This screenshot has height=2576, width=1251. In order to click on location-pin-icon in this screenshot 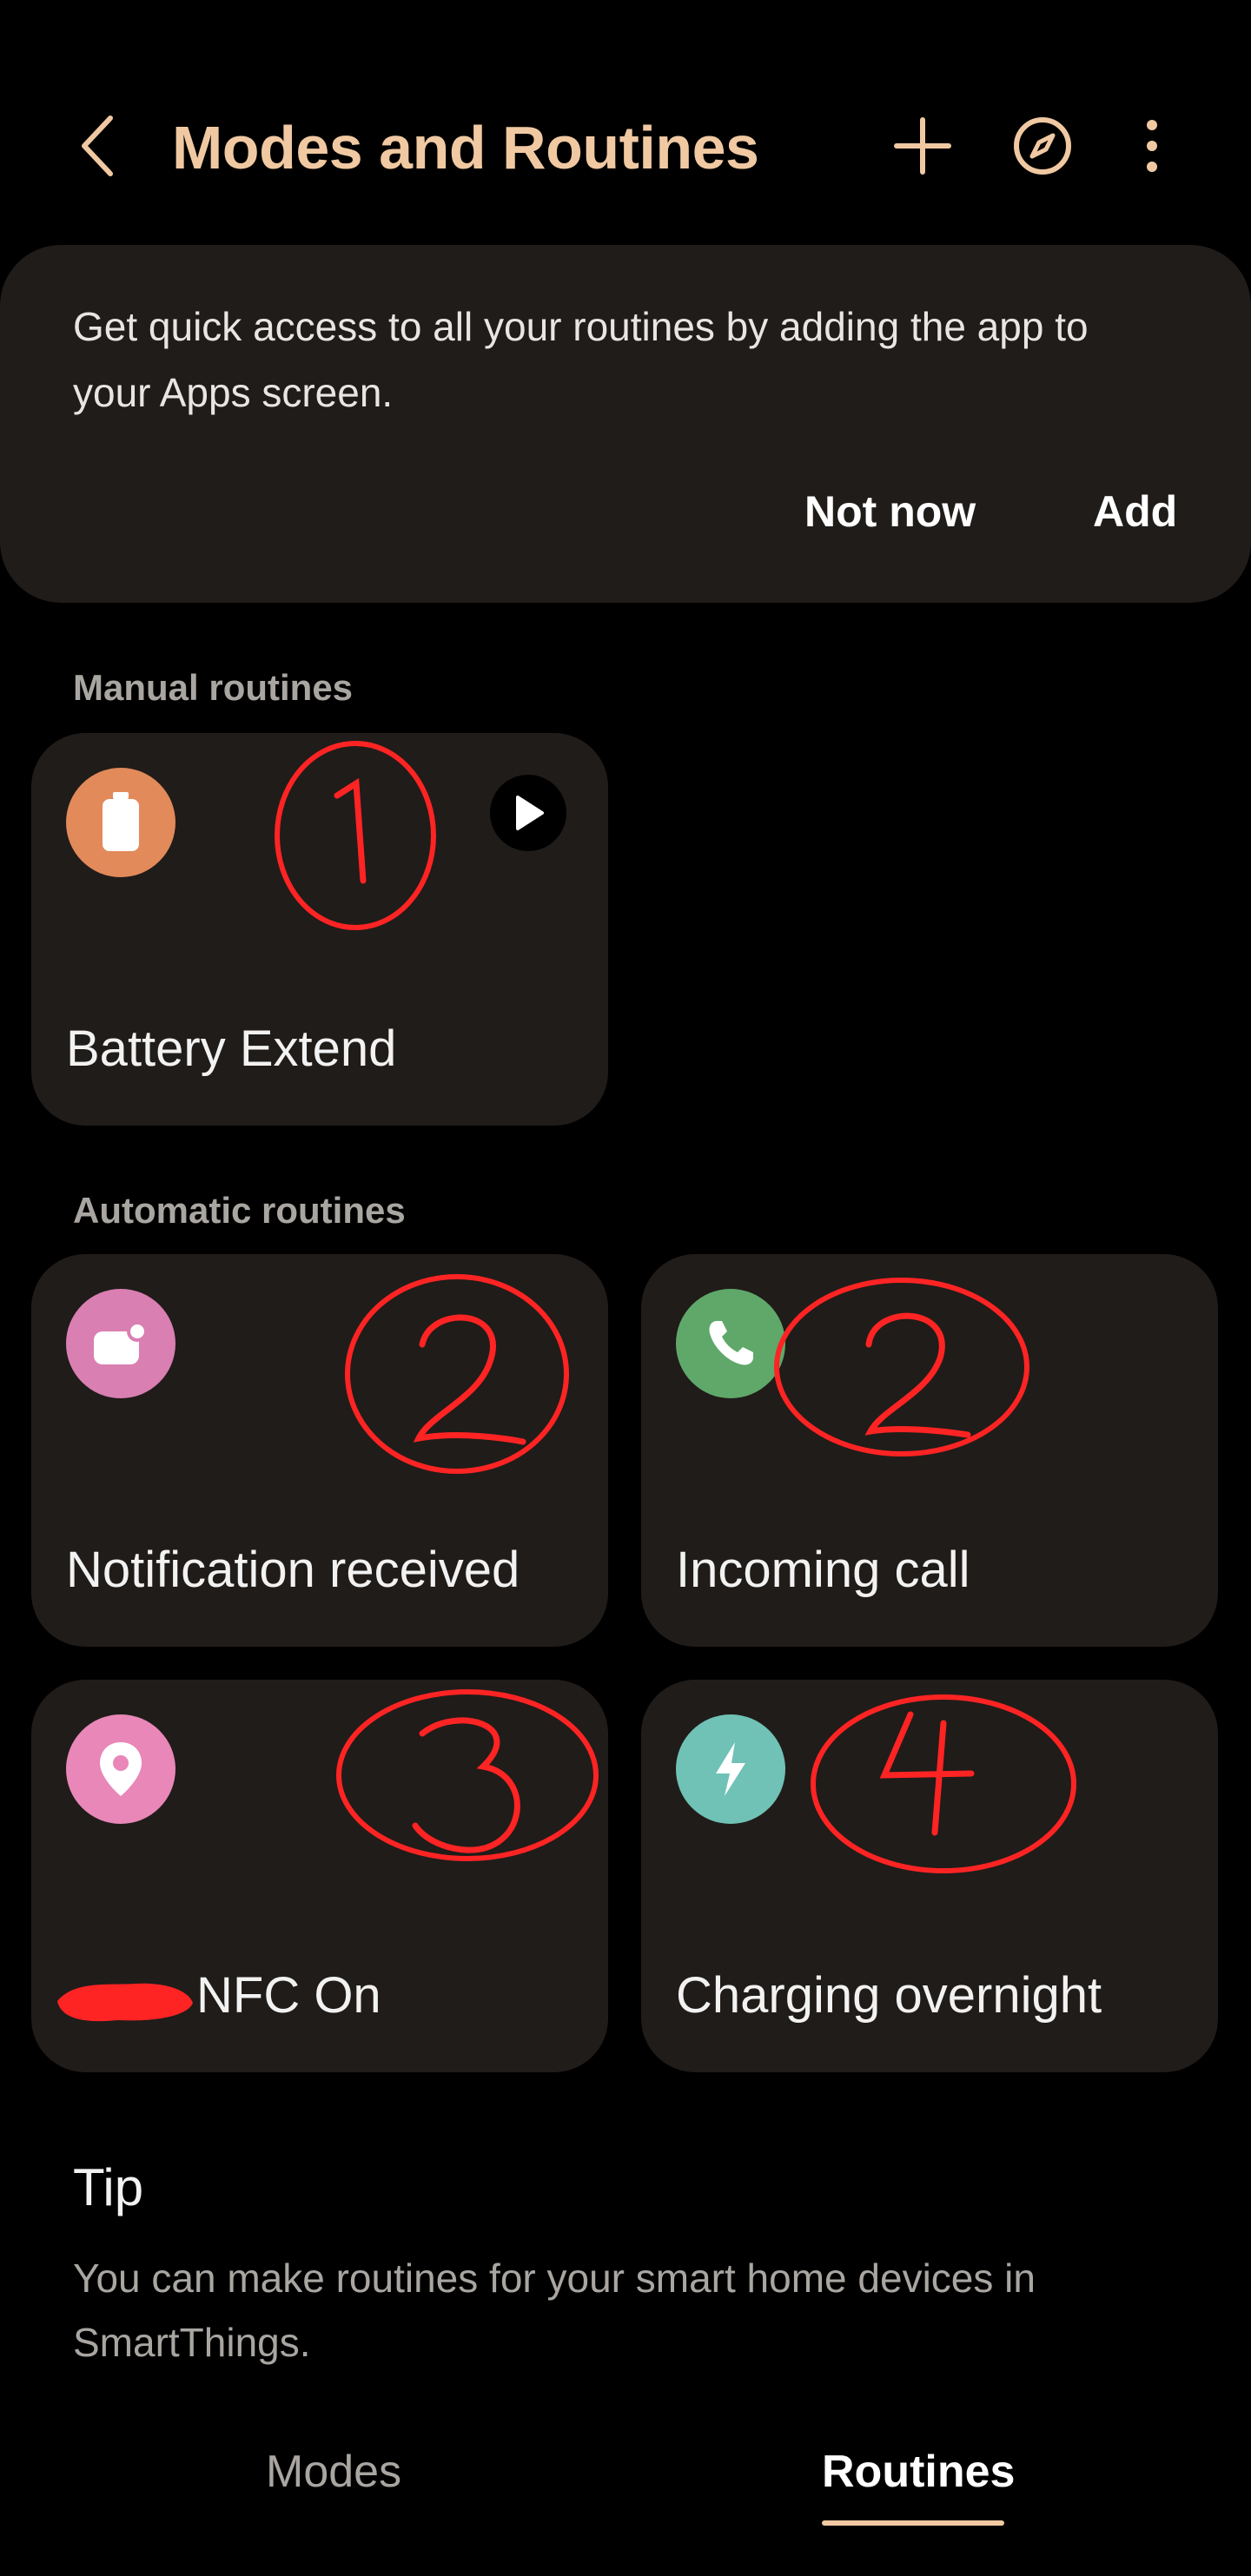, I will do `click(120, 1769)`.